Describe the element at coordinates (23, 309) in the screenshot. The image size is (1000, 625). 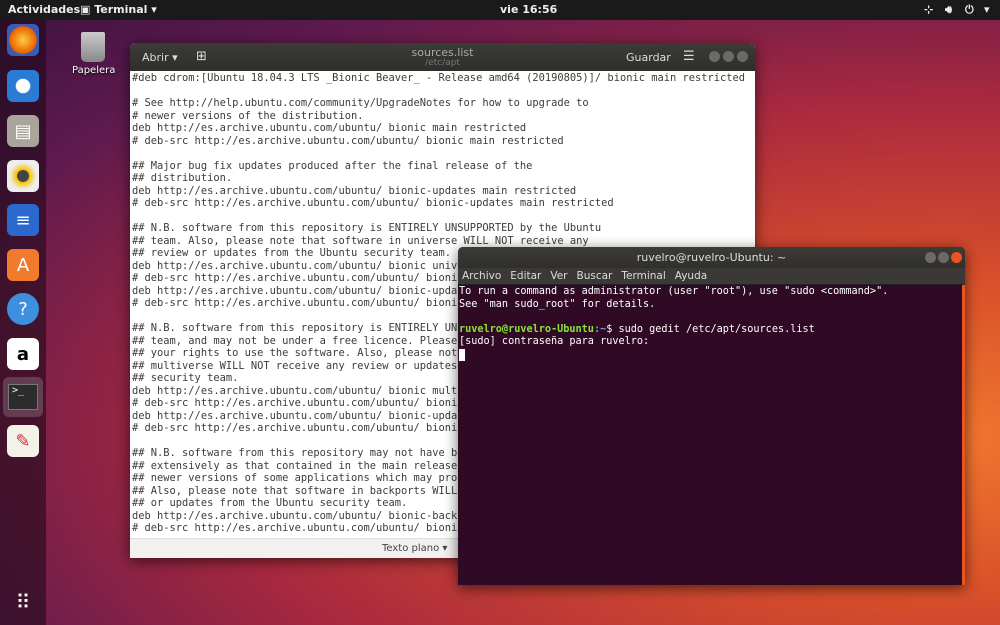
I see `help-icon: ?` at that location.